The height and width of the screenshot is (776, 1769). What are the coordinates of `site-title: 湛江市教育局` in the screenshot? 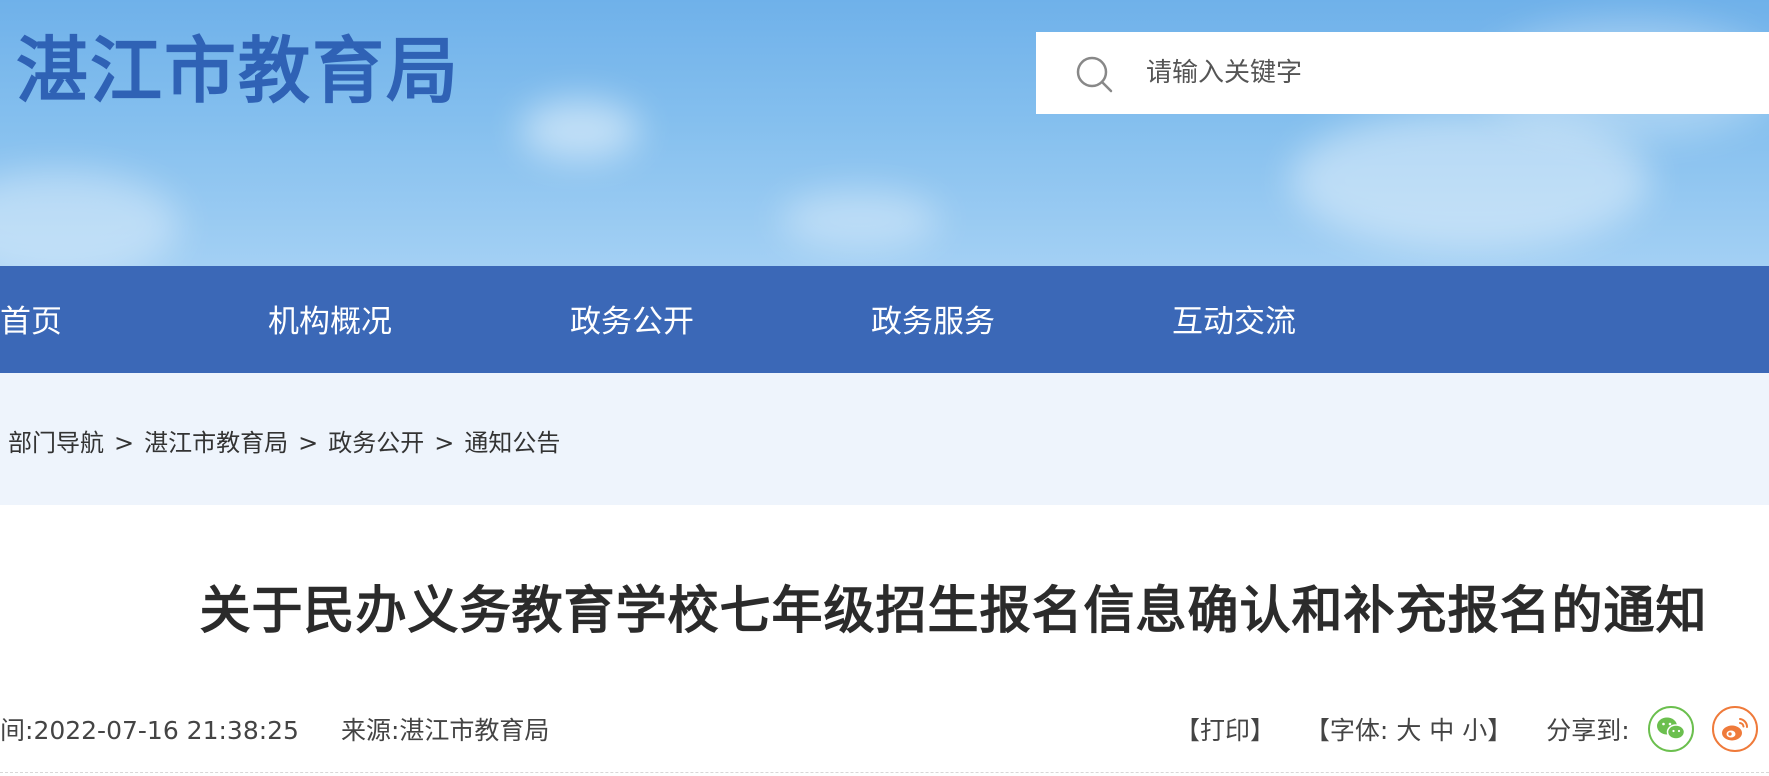 It's located at (238, 71).